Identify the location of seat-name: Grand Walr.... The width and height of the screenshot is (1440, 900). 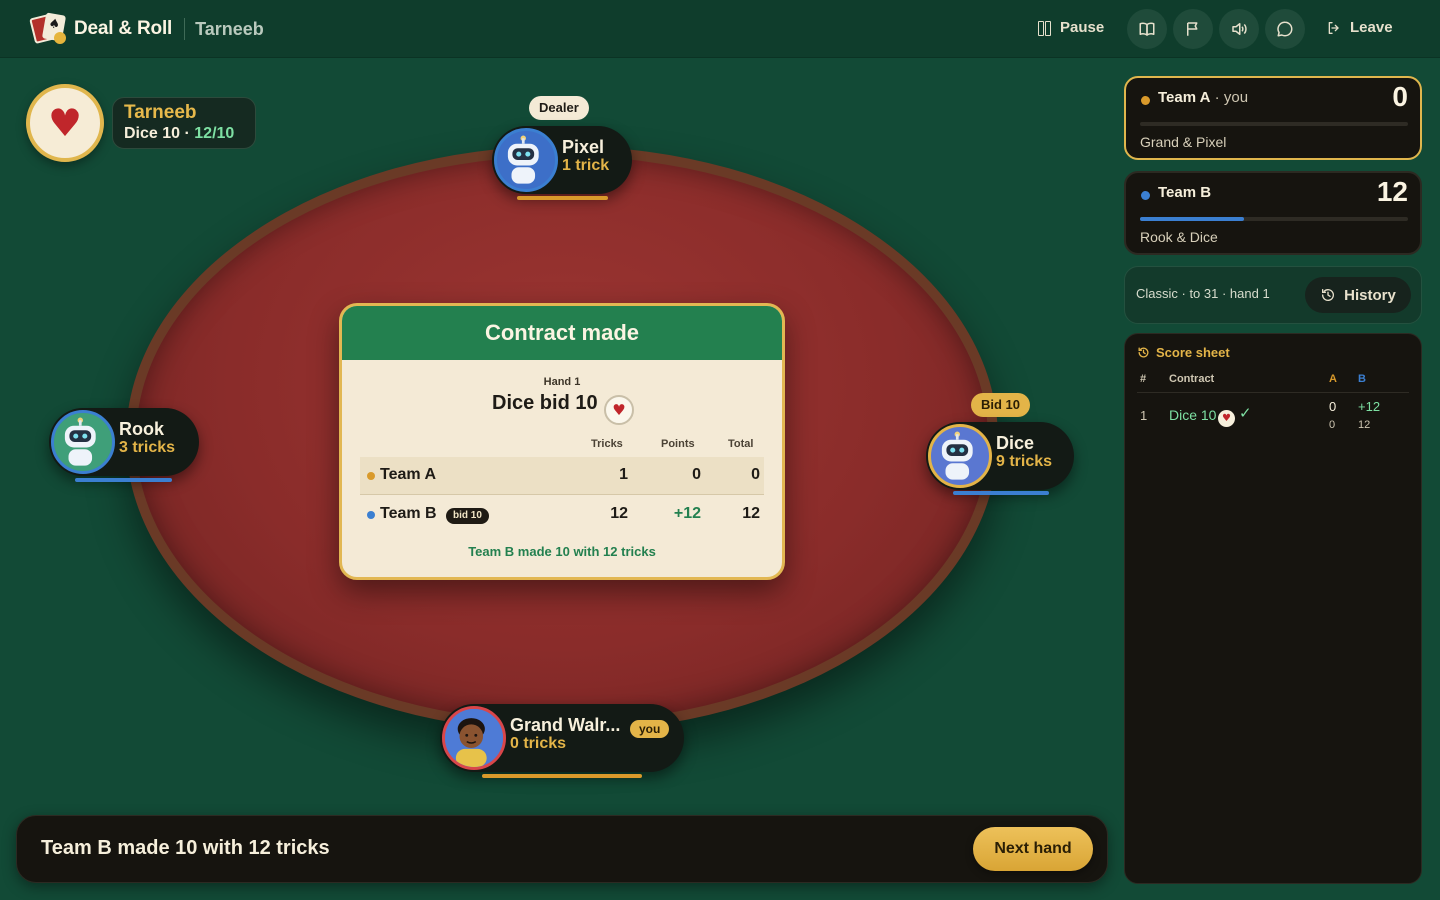
(565, 725).